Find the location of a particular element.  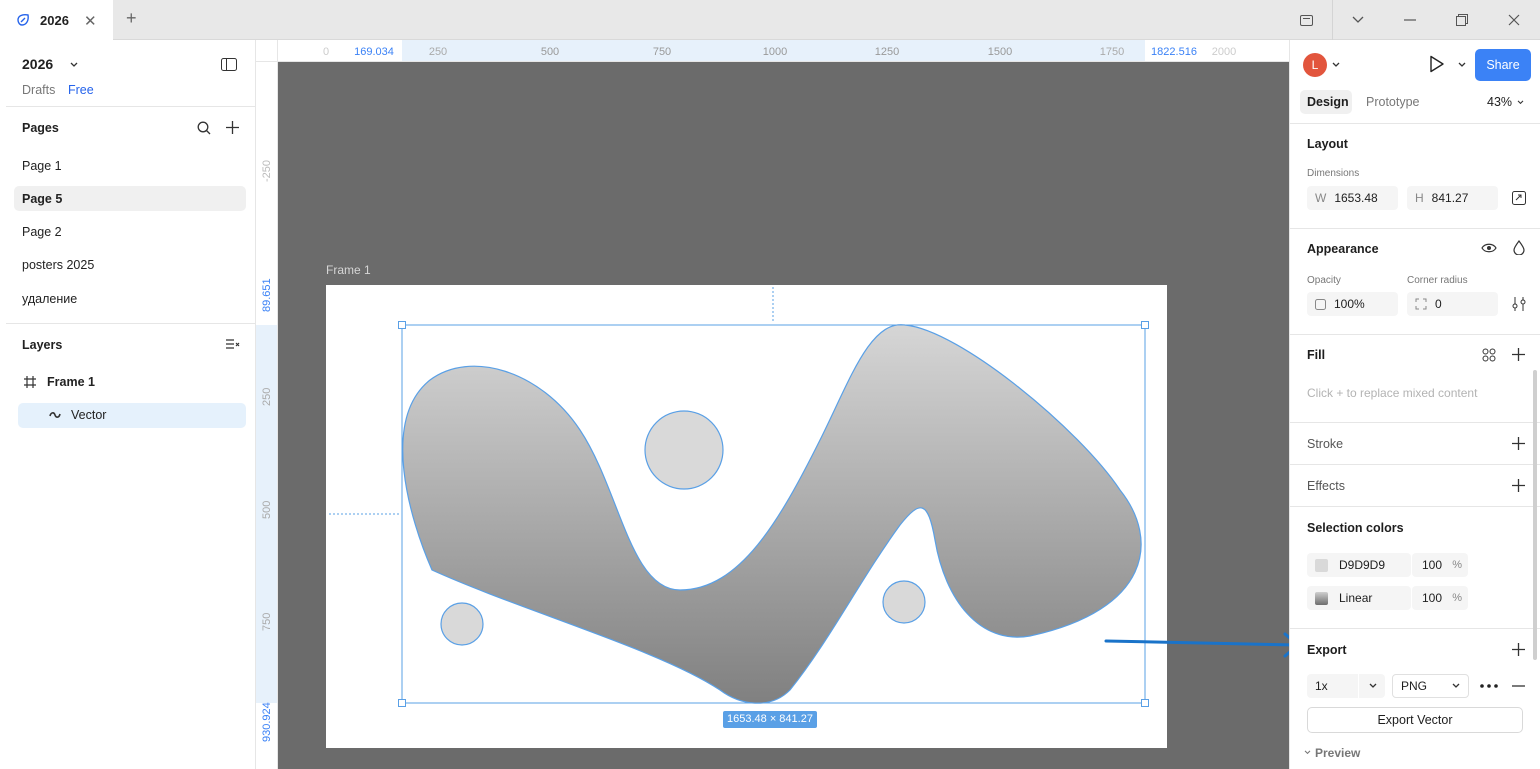

file-tab: 2026 ✕ is located at coordinates (56, 20).